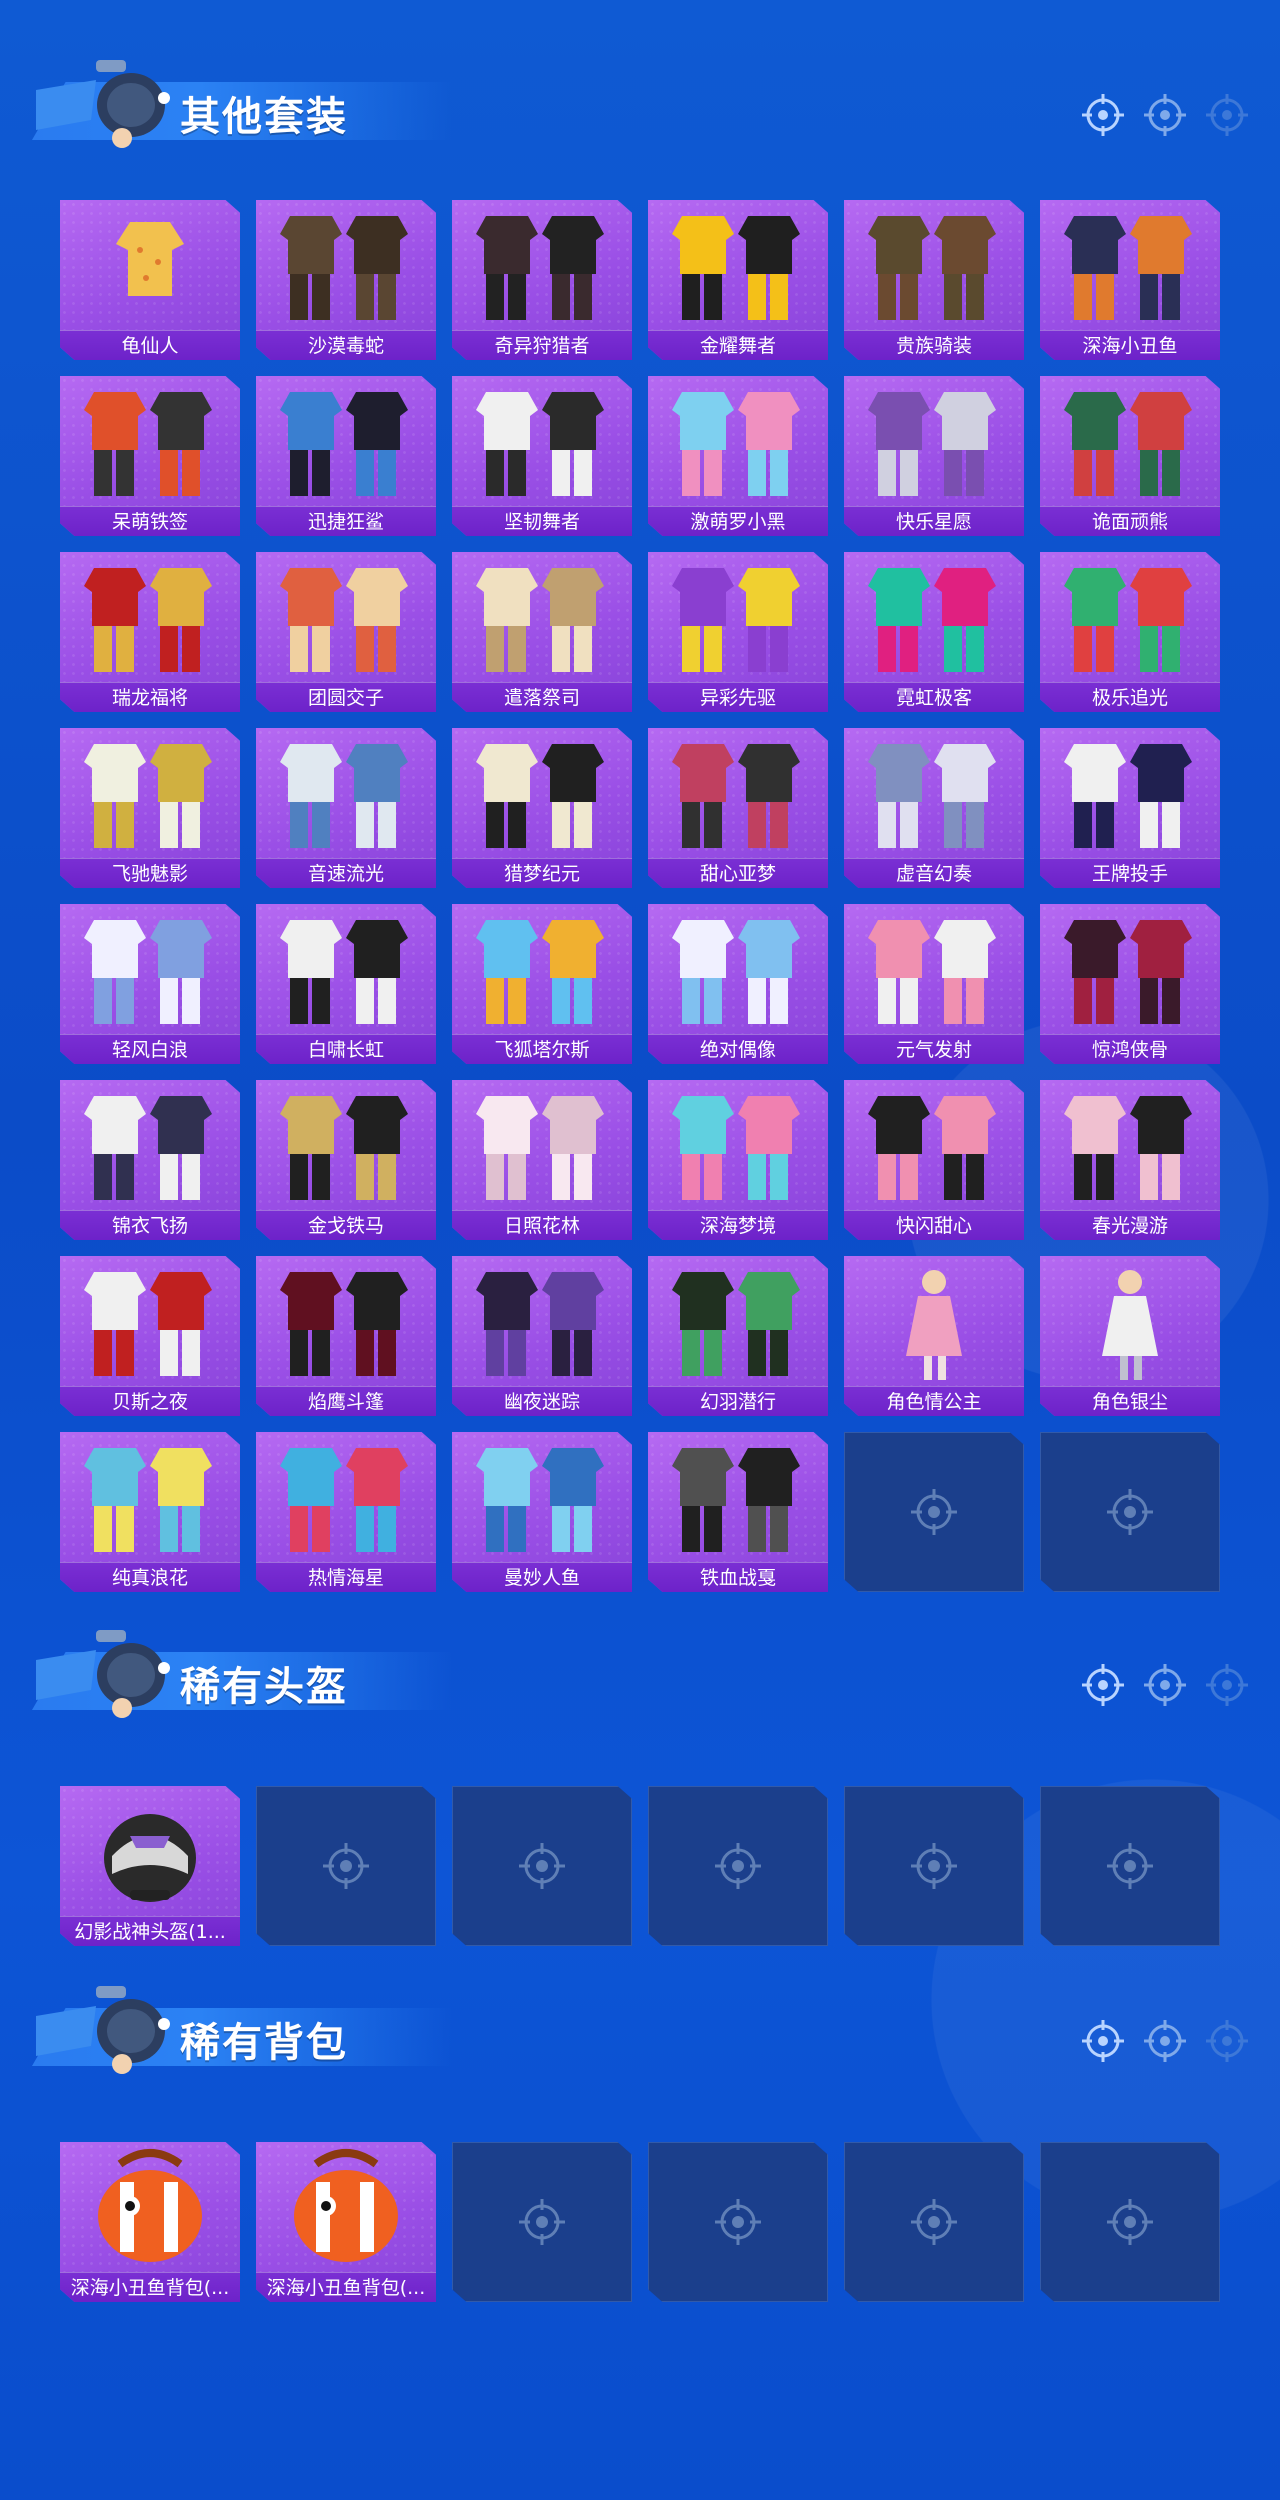 The image size is (1280, 2500). I want to click on item-card: 王牌投手, so click(1130, 808).